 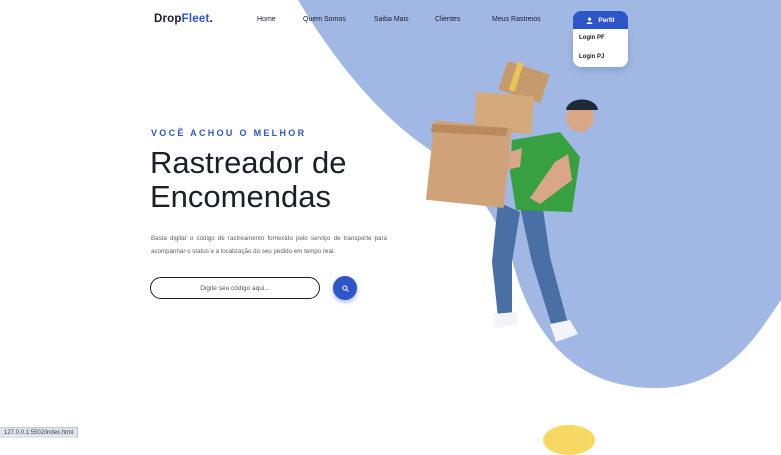 I want to click on profile-label: Perfil, so click(x=606, y=20).